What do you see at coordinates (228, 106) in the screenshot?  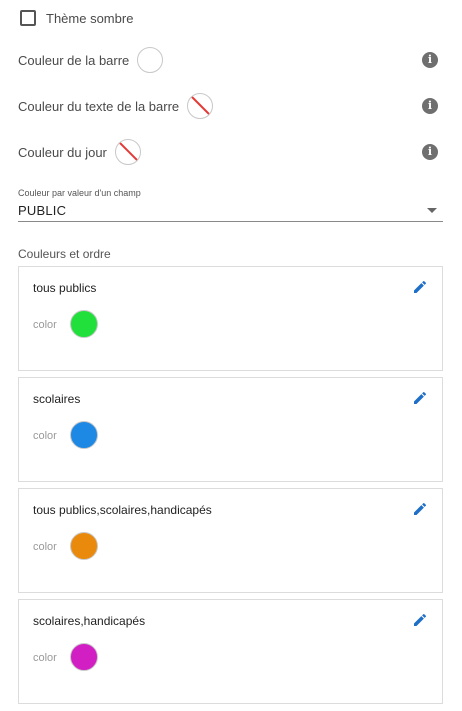 I see `bar-text-color-row: Couleur du texte de la barre i` at bounding box center [228, 106].